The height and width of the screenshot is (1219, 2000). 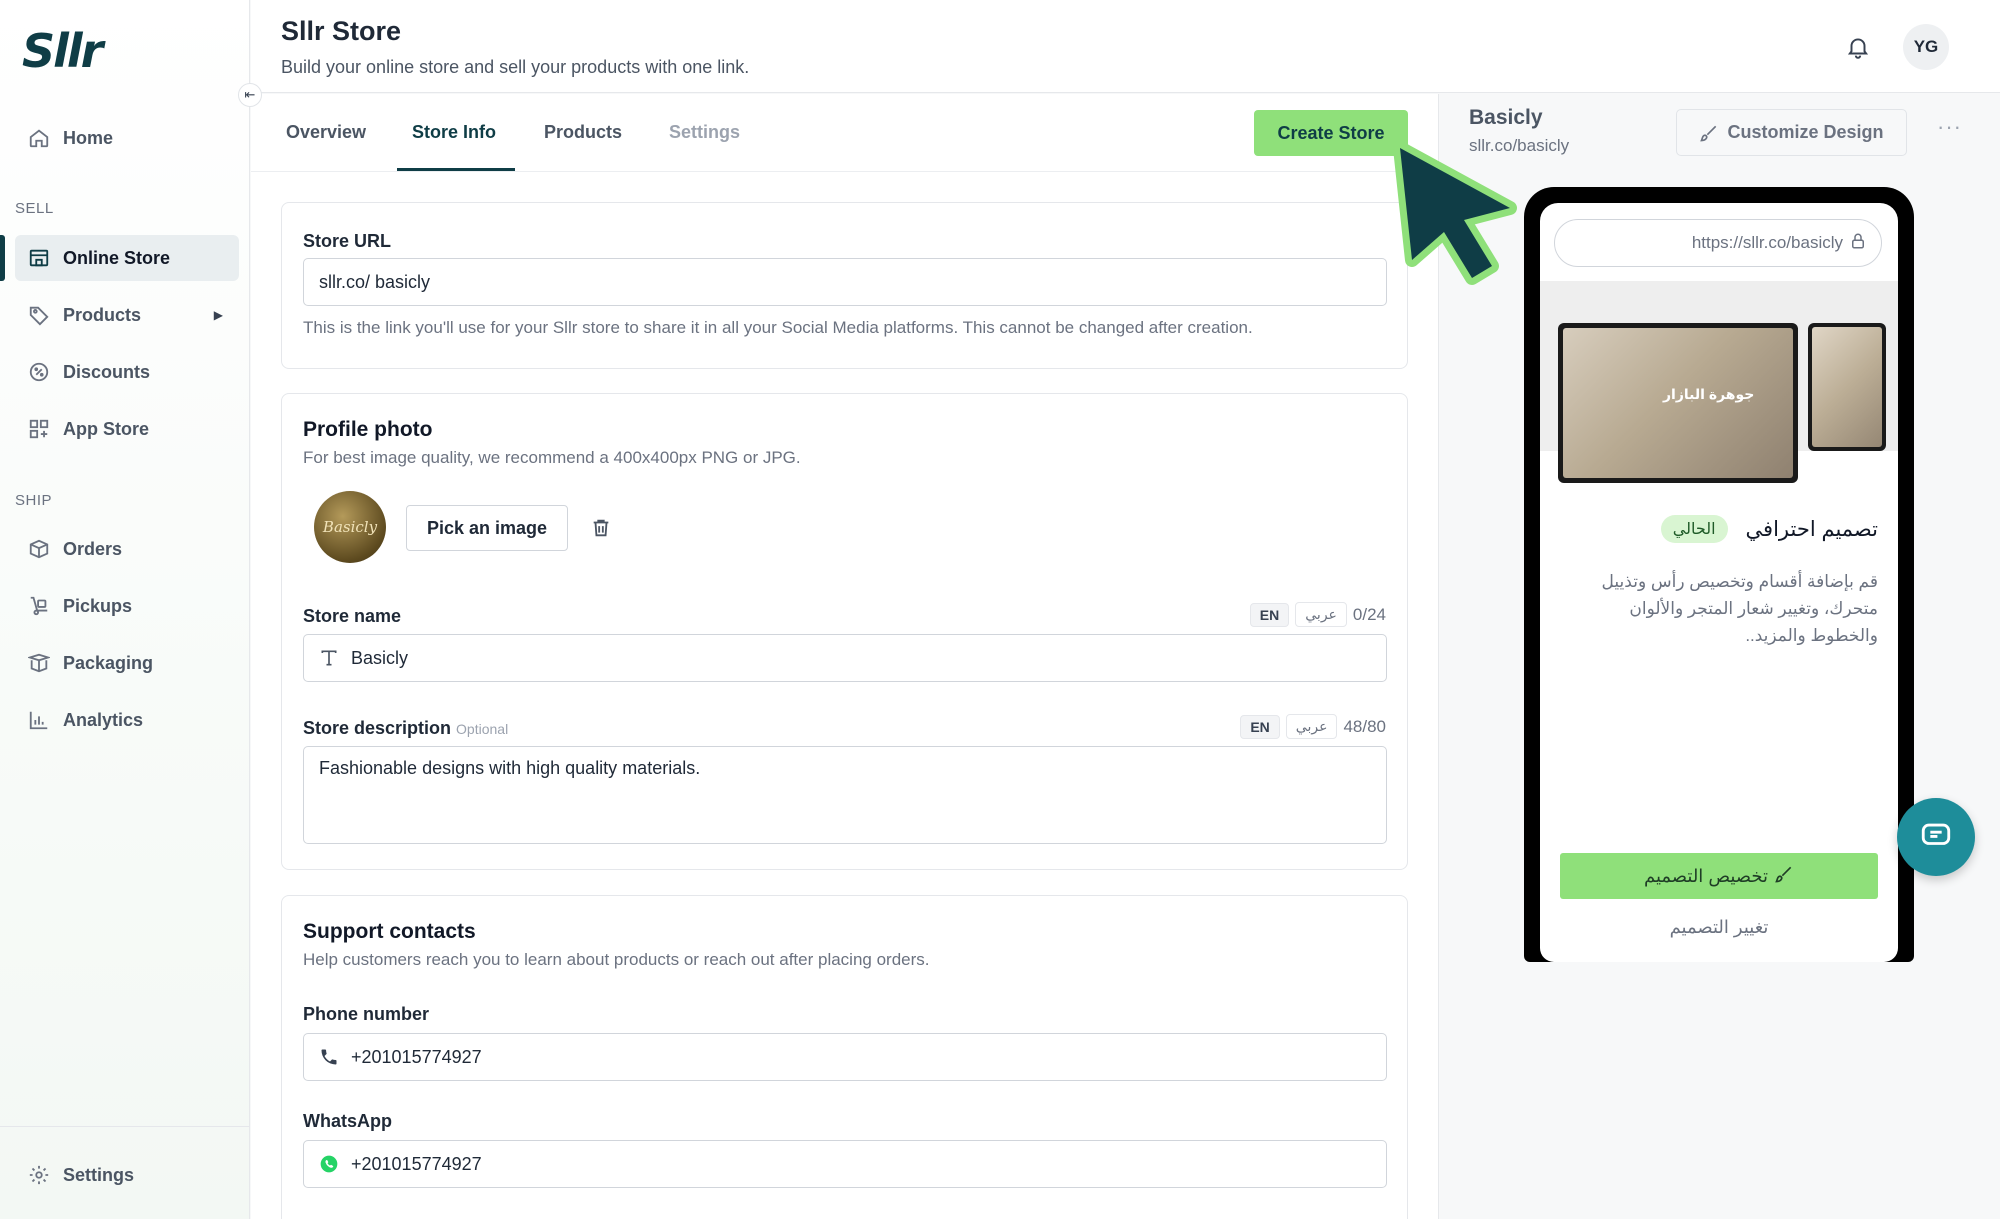 What do you see at coordinates (1706, 875) in the screenshot?
I see `customize-design-ar-label: تخصيص التصميم` at bounding box center [1706, 875].